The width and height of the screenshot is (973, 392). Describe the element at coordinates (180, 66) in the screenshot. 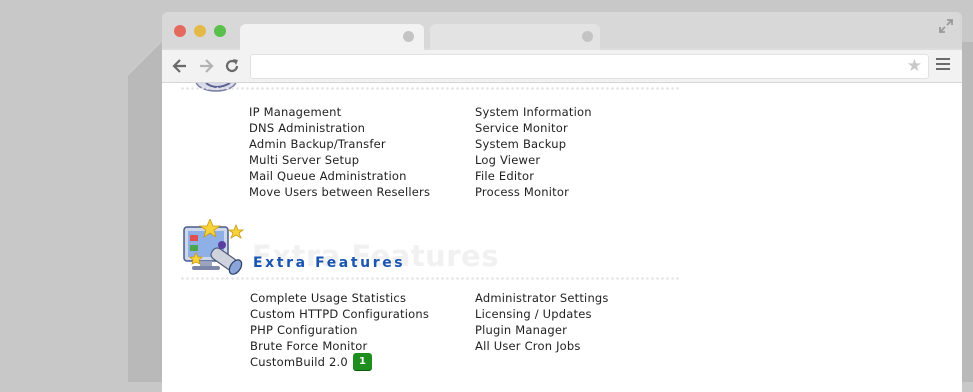

I see `back-arrow-icon` at that location.